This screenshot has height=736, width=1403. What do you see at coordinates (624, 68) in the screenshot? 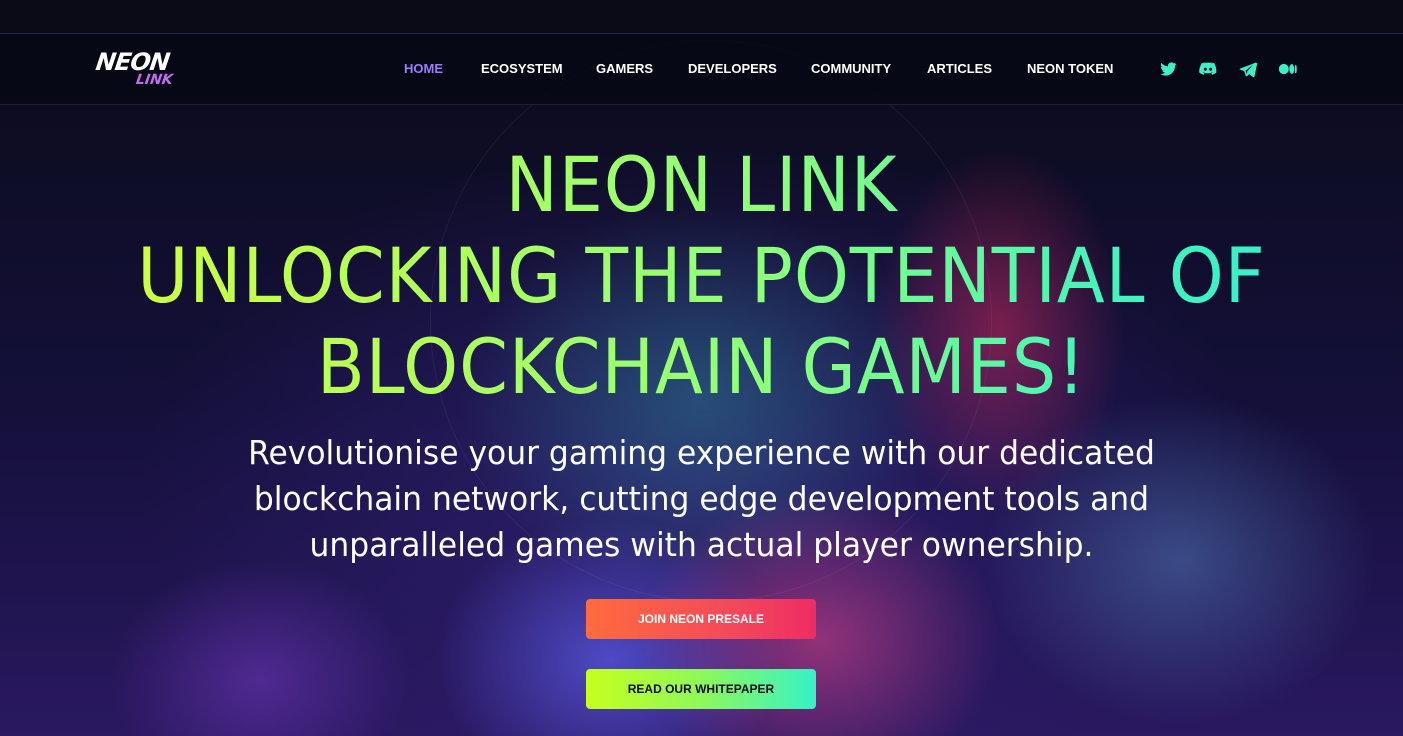
I see `nav-gamers: GAMERS` at bounding box center [624, 68].